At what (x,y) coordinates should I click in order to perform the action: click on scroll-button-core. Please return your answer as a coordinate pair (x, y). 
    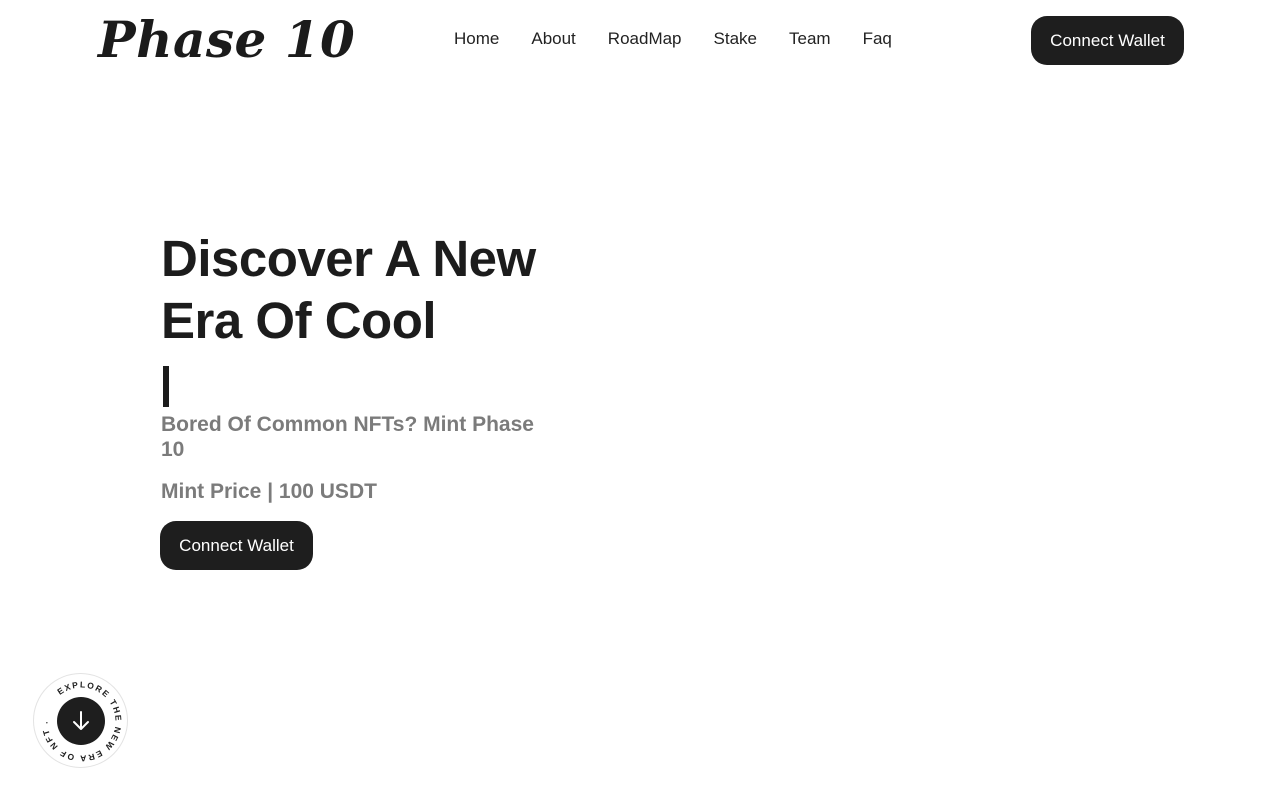
    Looking at the image, I should click on (81, 721).